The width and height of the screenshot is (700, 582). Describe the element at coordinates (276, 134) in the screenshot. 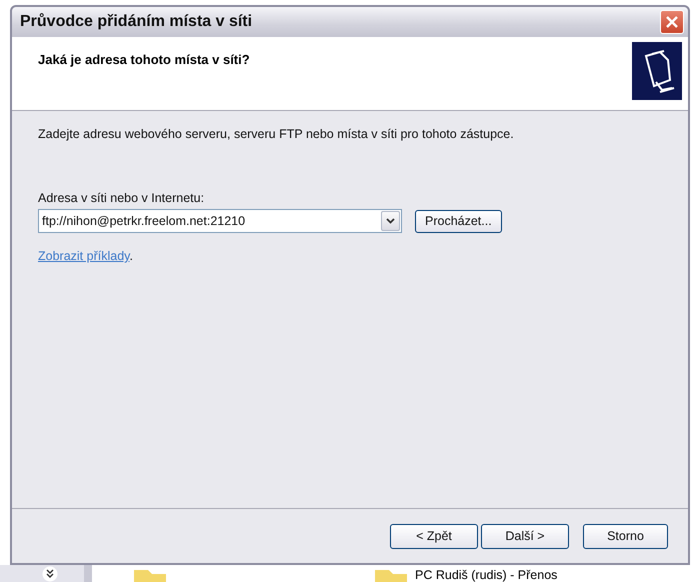

I see `instruction-text: Zadejte adresu webového serveru, serveru FTP nebo místa v síti pro tohoto zástupce.` at that location.